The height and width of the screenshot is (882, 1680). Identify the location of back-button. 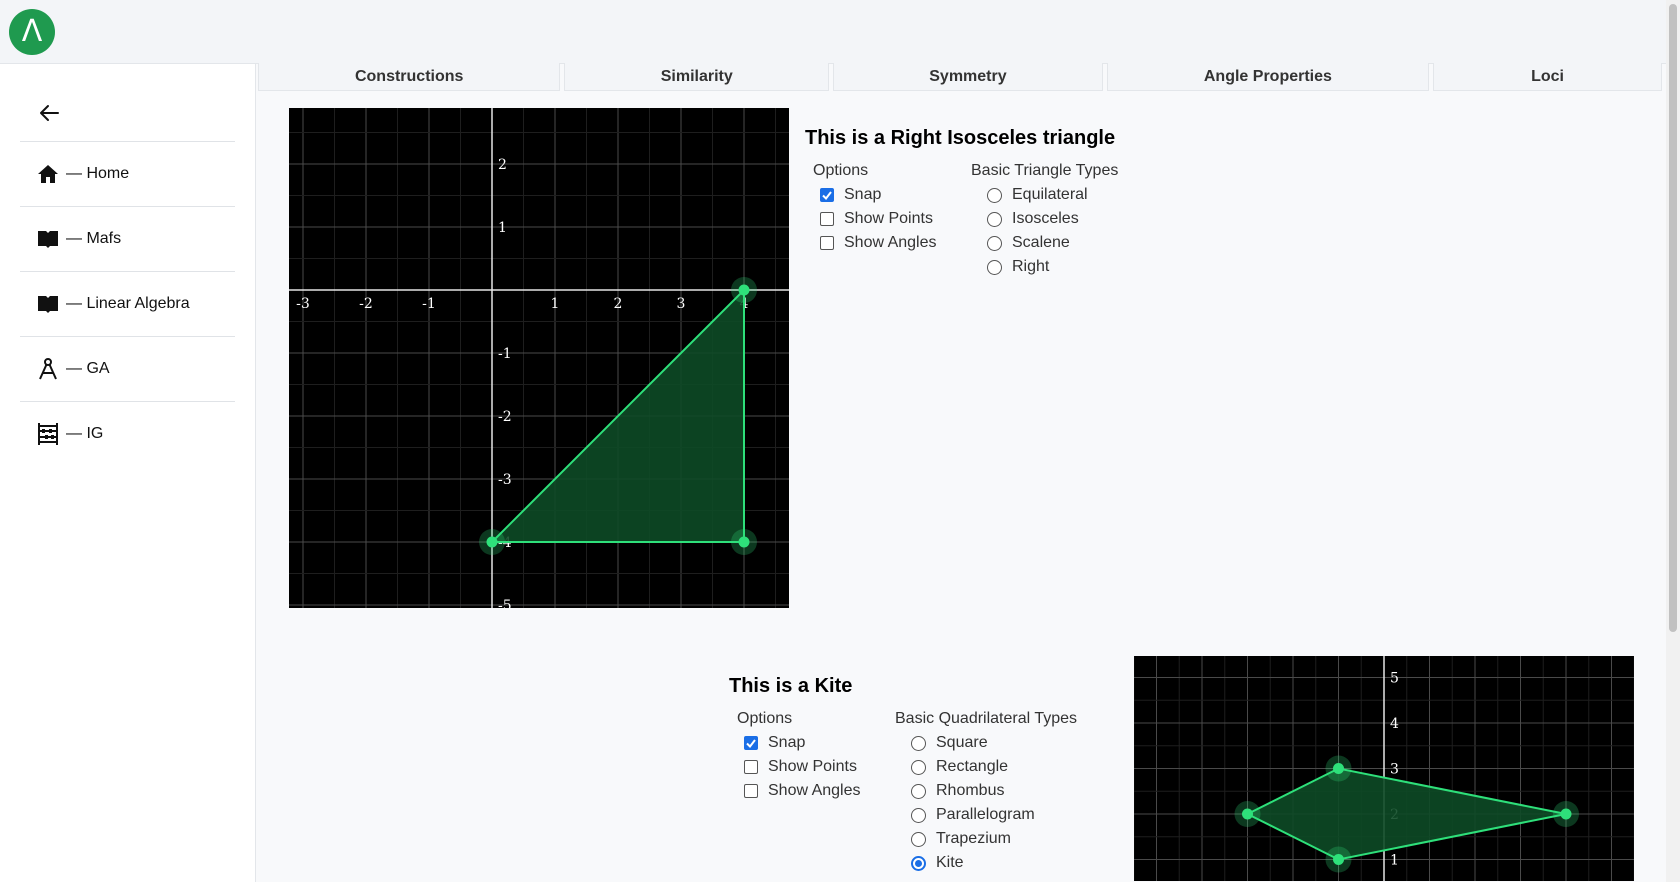
(49, 113).